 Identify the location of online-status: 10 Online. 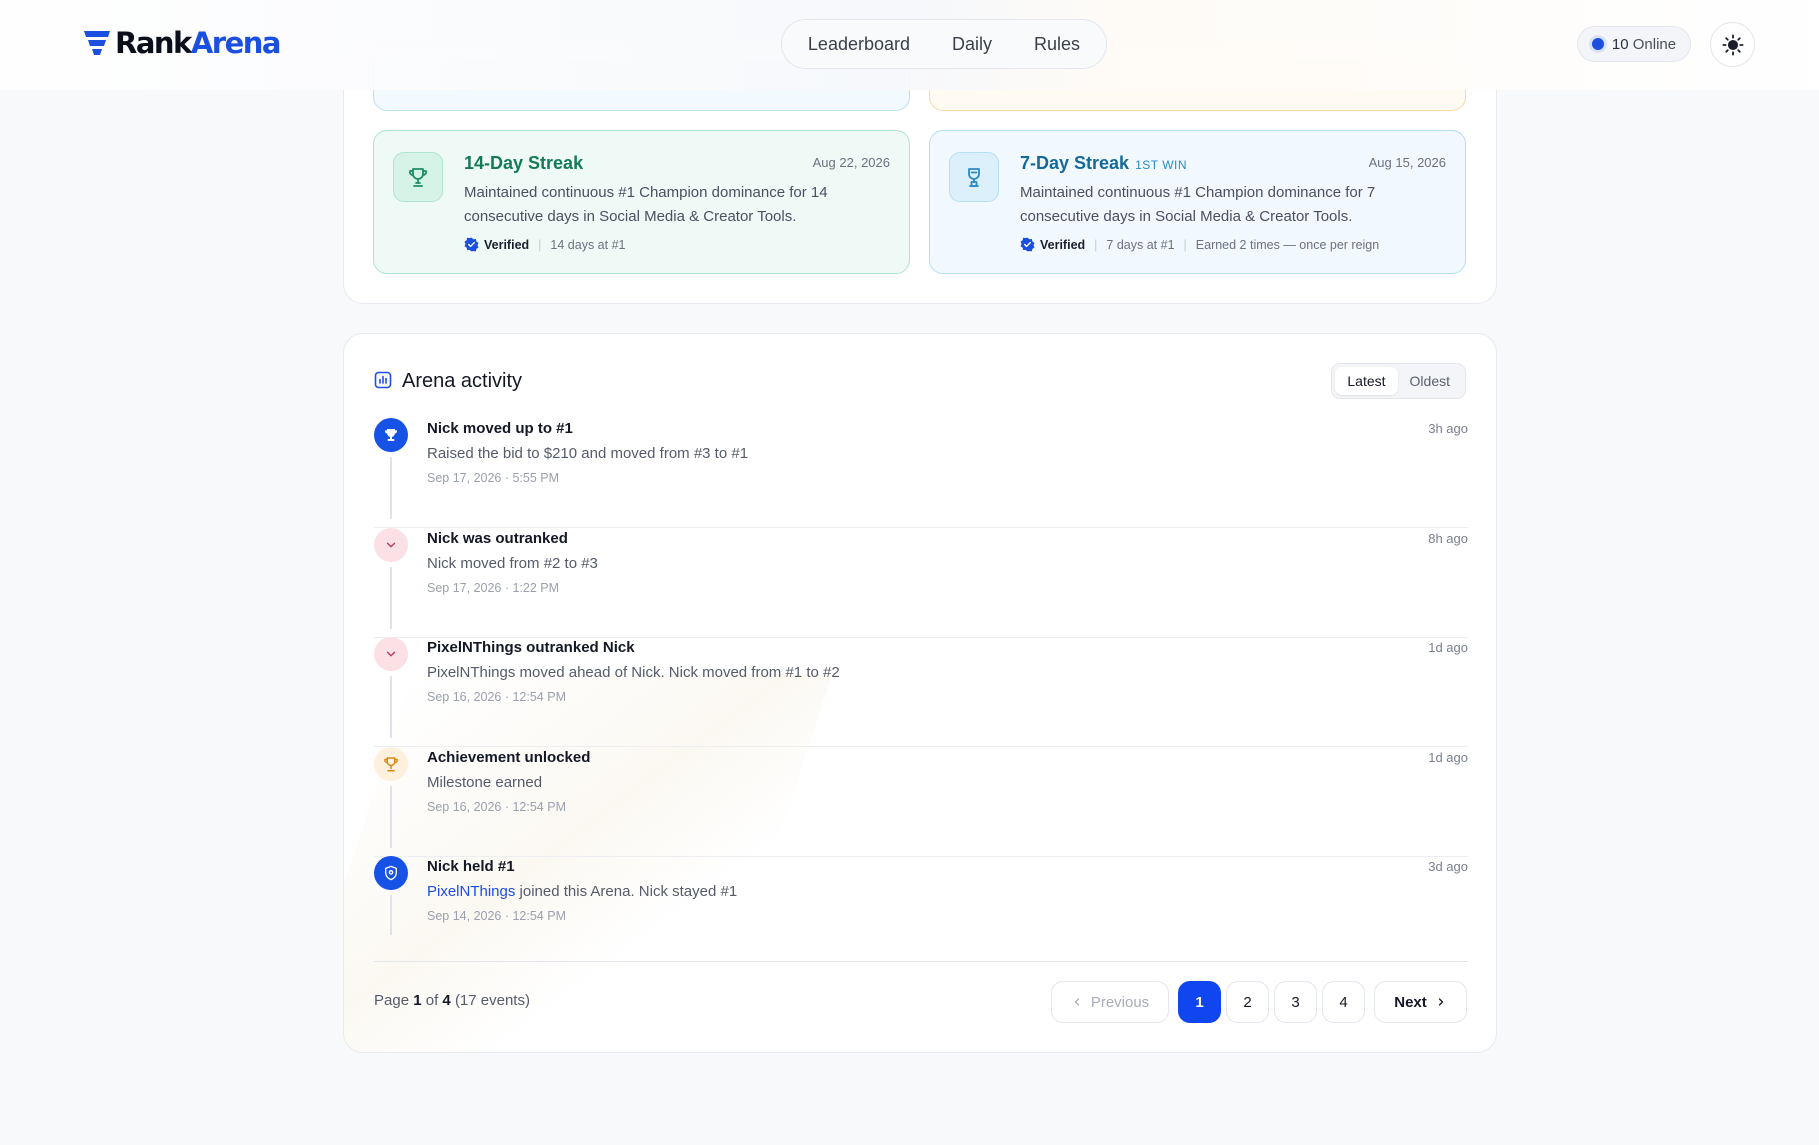
(1634, 44).